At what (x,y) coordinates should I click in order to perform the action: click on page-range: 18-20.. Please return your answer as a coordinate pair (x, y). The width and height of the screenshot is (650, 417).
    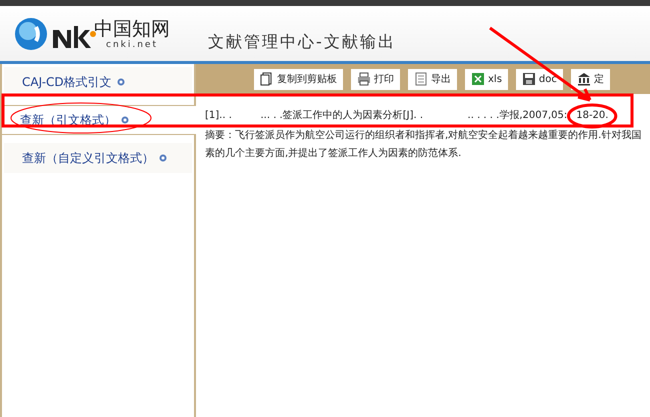
    Looking at the image, I should click on (592, 115).